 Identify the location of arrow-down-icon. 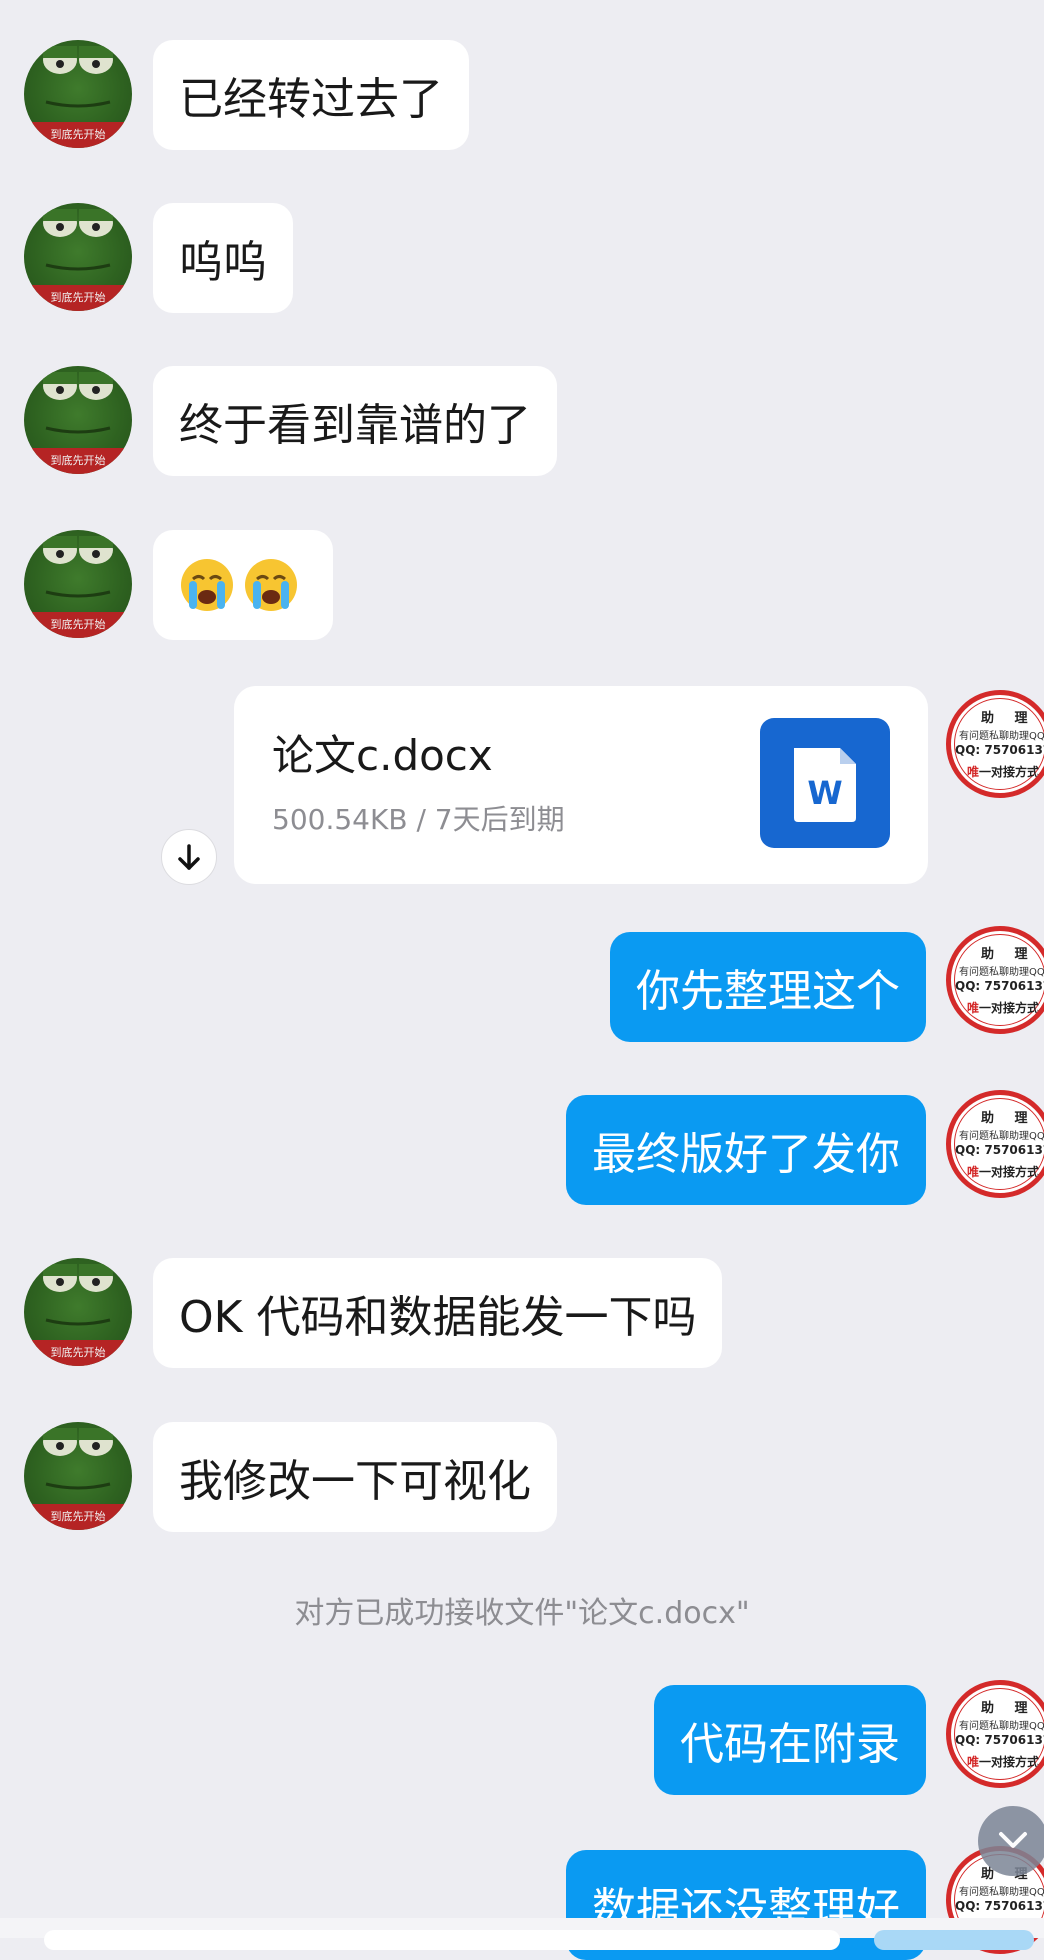
(189, 857).